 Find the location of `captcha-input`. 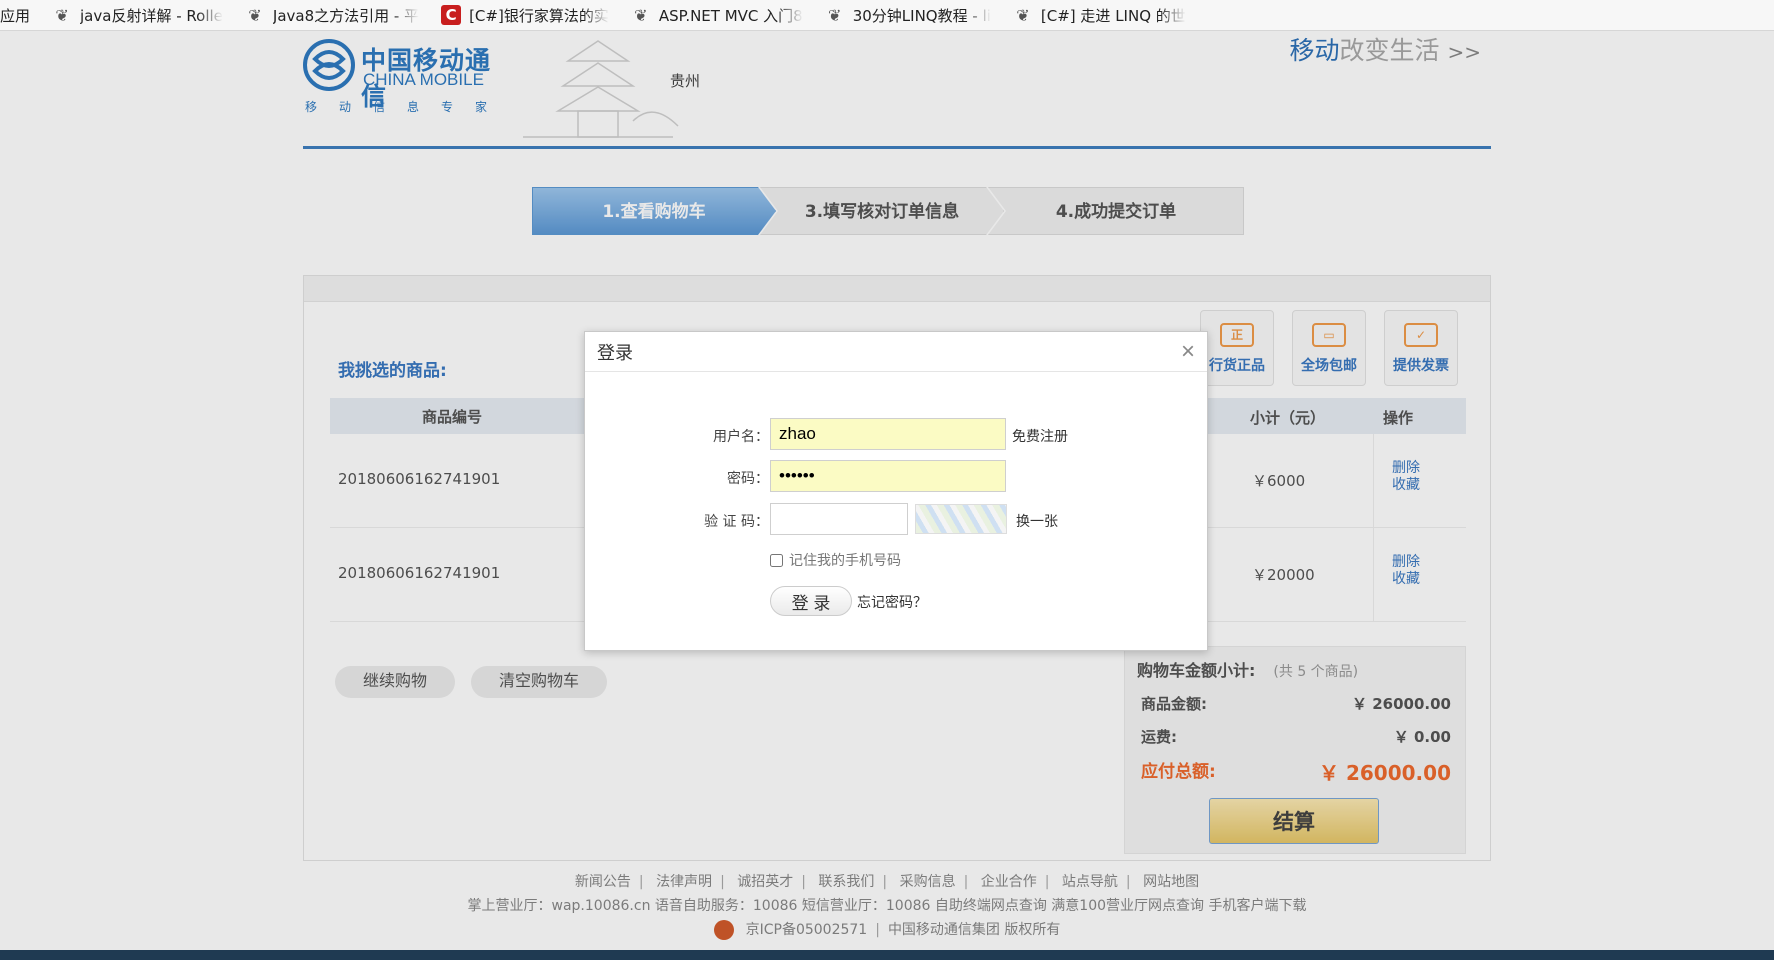

captcha-input is located at coordinates (839, 519).